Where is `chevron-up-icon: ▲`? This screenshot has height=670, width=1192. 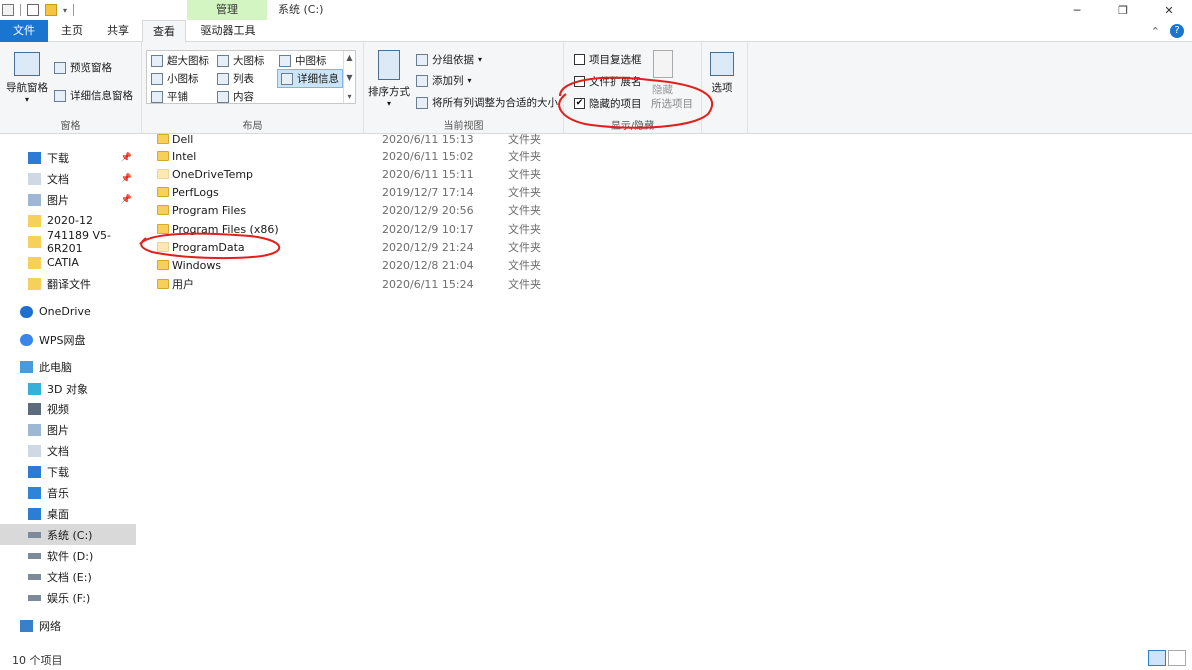 chevron-up-icon: ▲ is located at coordinates (349, 57).